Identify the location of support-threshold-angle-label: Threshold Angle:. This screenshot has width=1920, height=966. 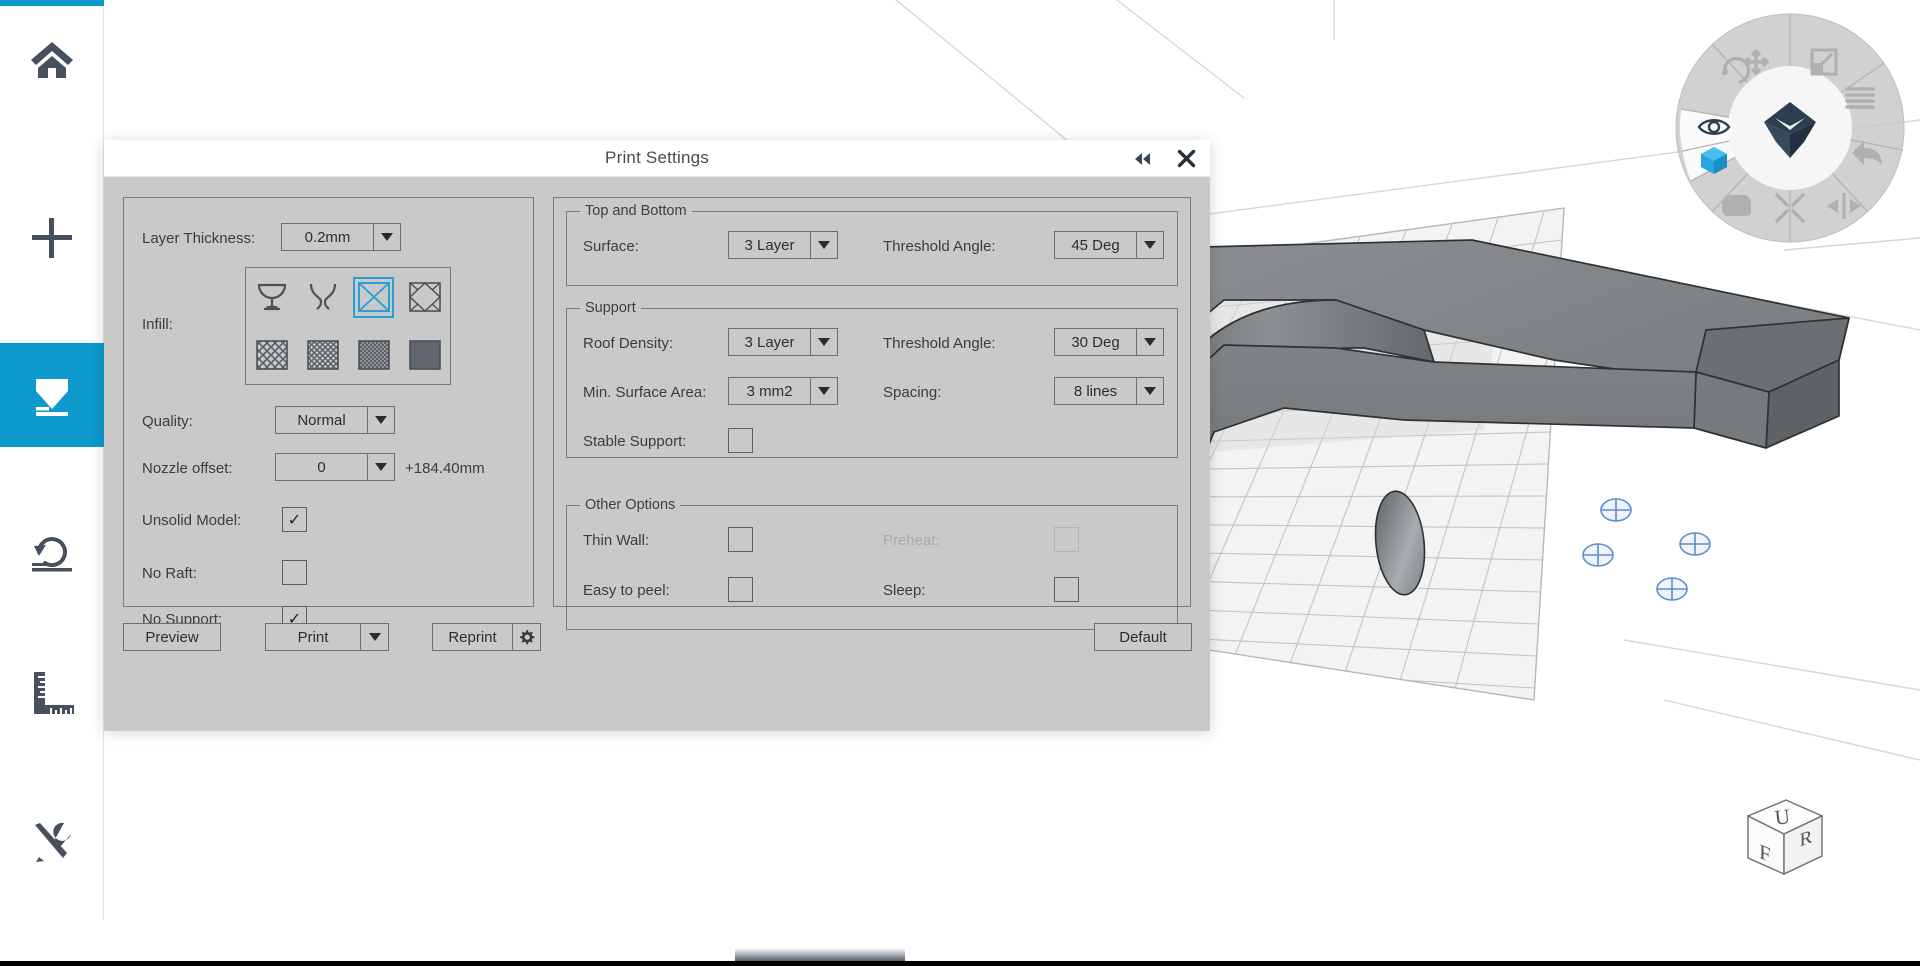
(939, 343).